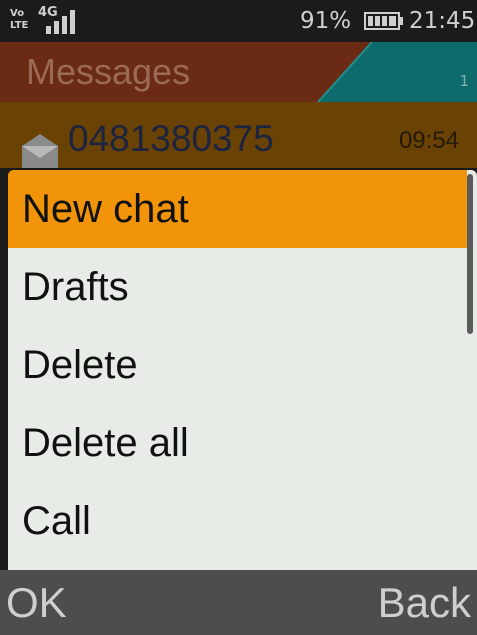 The image size is (477, 635). What do you see at coordinates (60, 22) in the screenshot?
I see `signal-icon` at bounding box center [60, 22].